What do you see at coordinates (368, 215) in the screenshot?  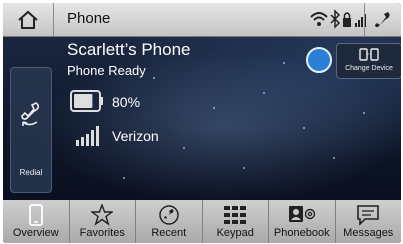 I see `message-icon` at bounding box center [368, 215].